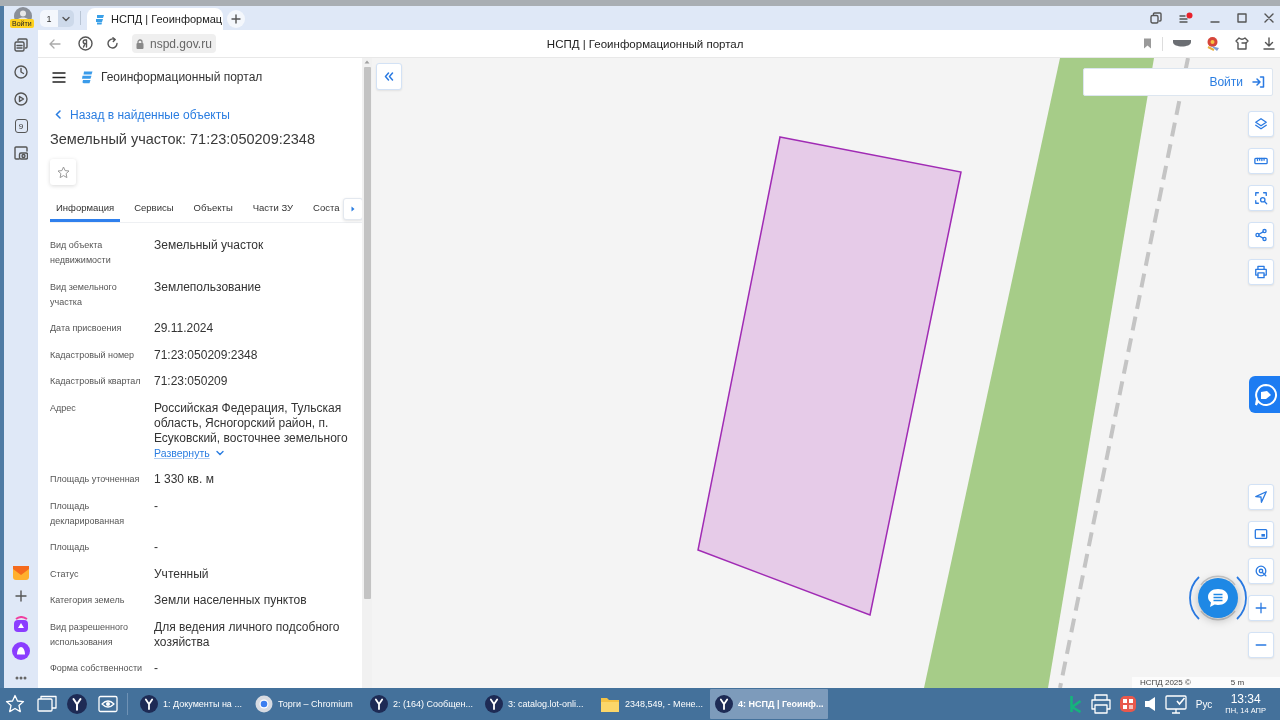  What do you see at coordinates (1147, 43) in the screenshot?
I see `bookmark-icon` at bounding box center [1147, 43].